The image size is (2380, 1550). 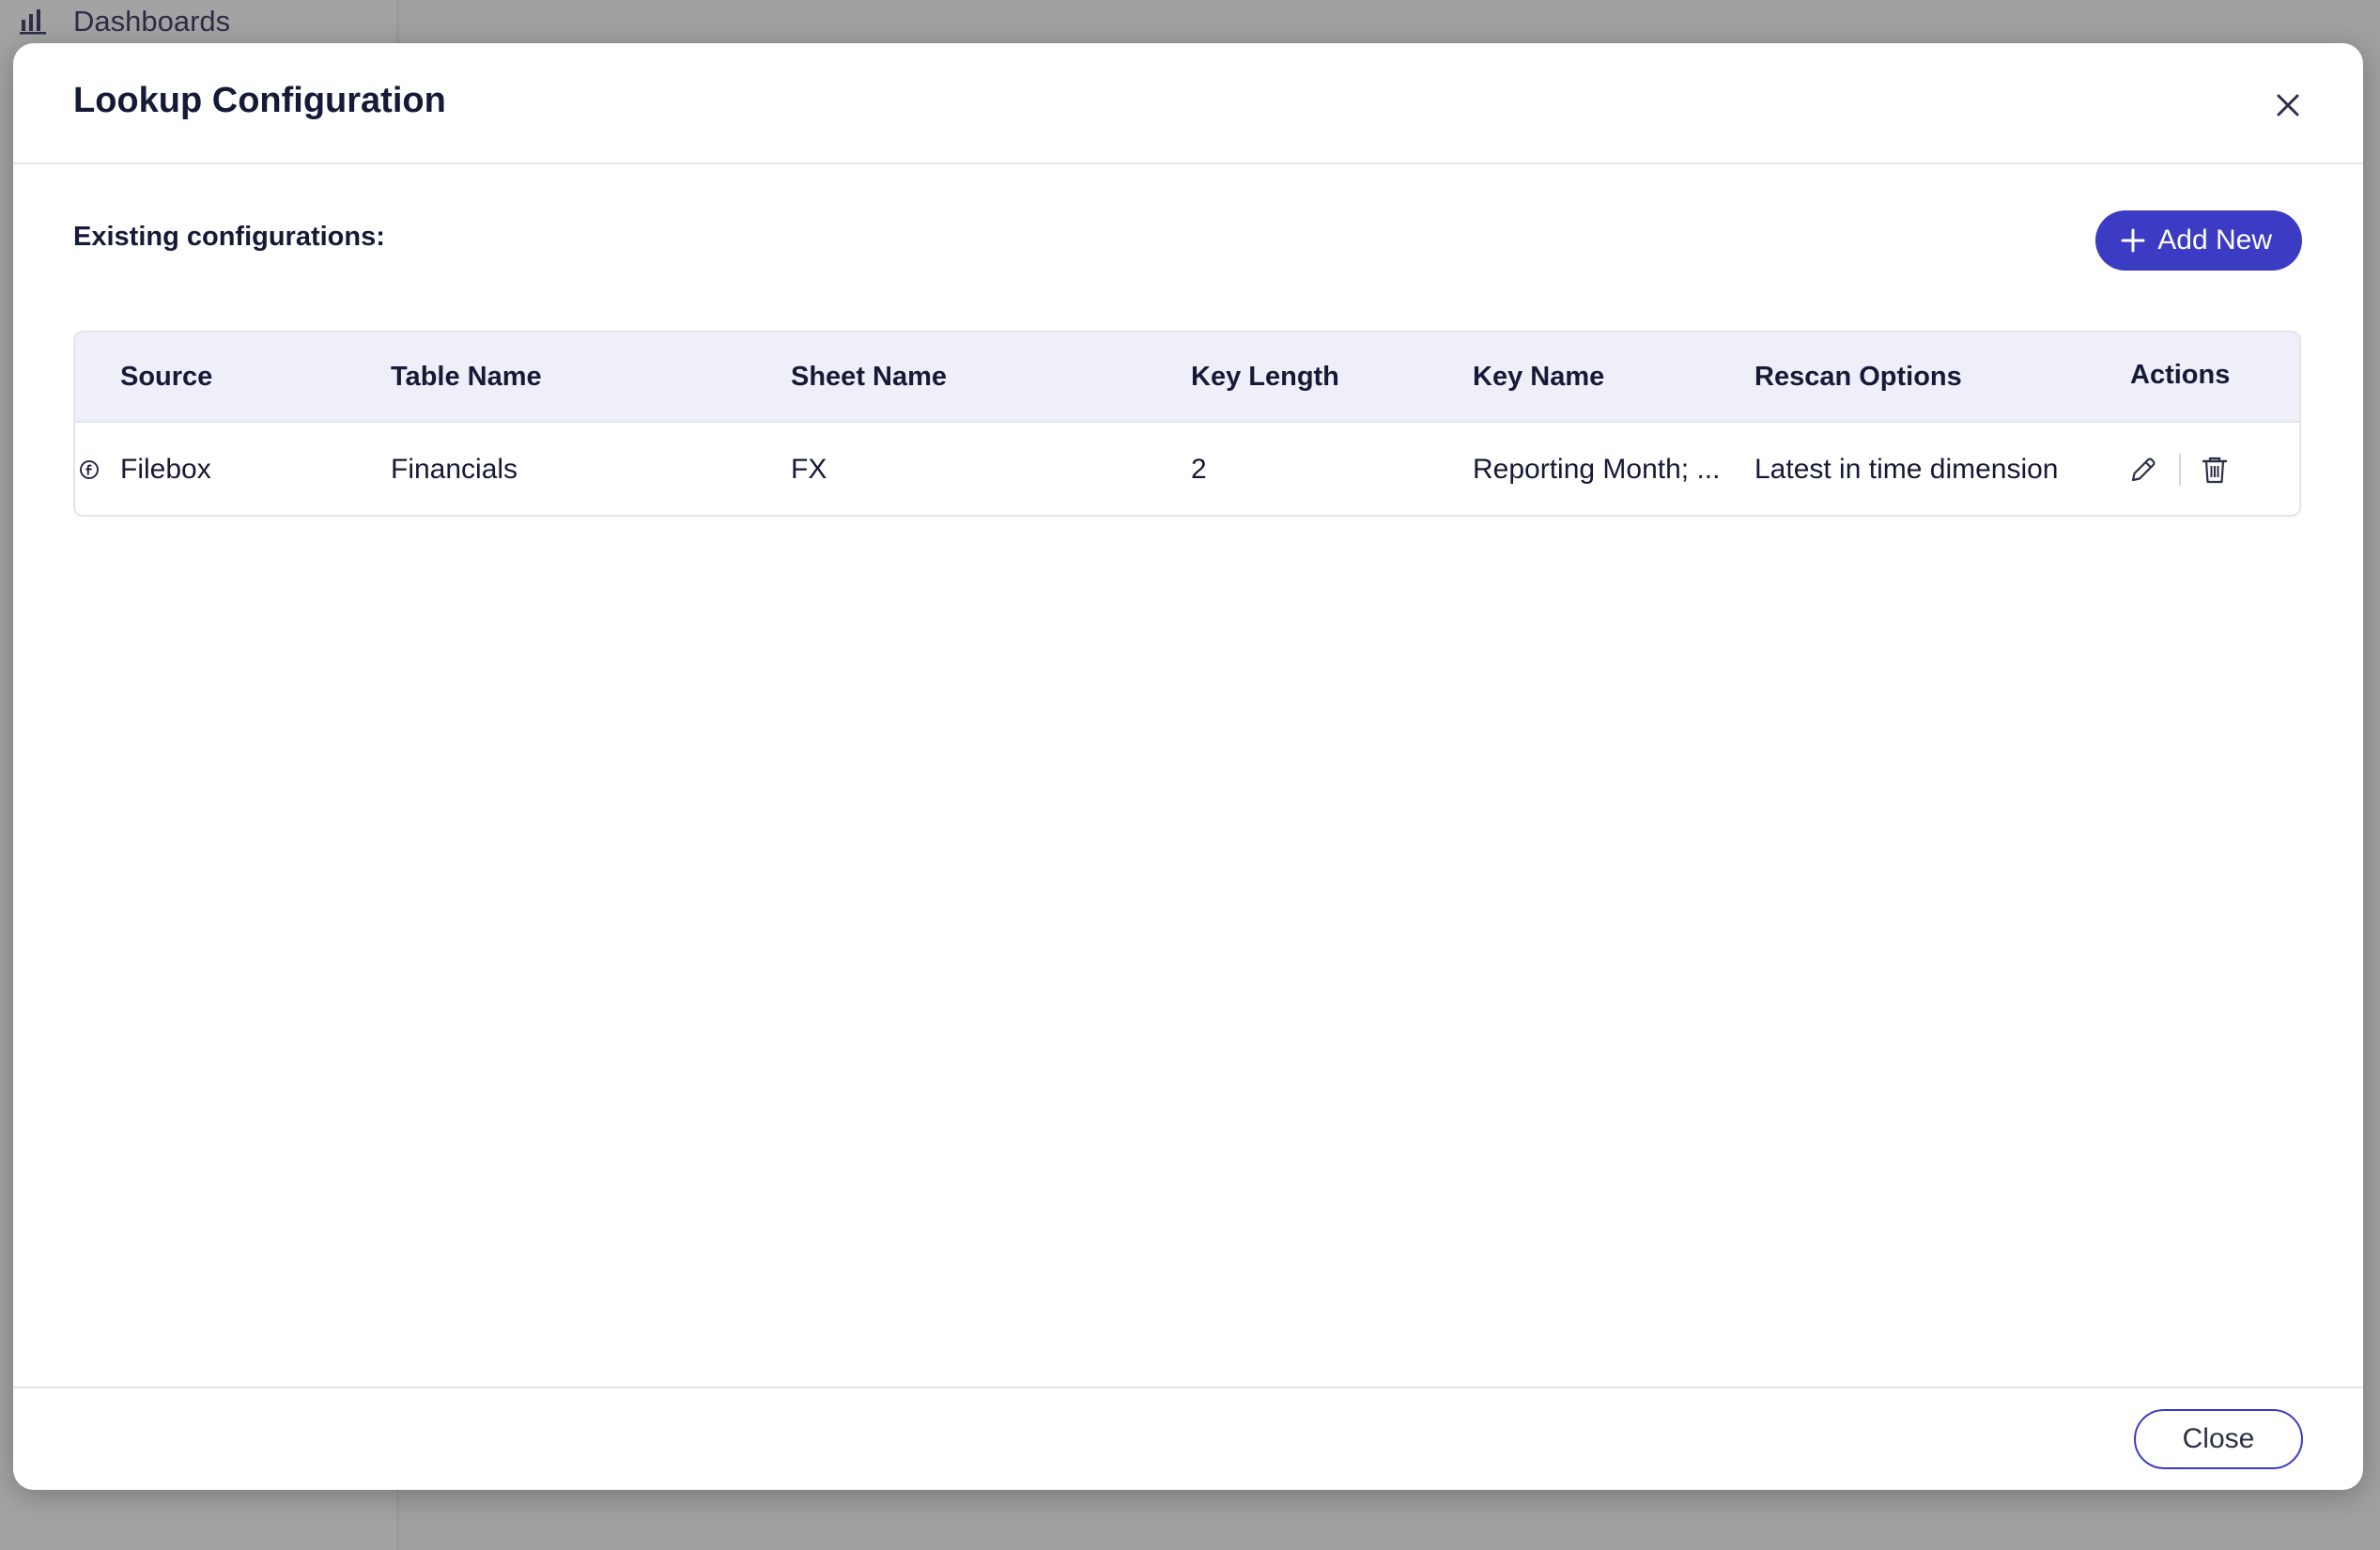 I want to click on modal-footer: Close, so click(x=1188, y=1438).